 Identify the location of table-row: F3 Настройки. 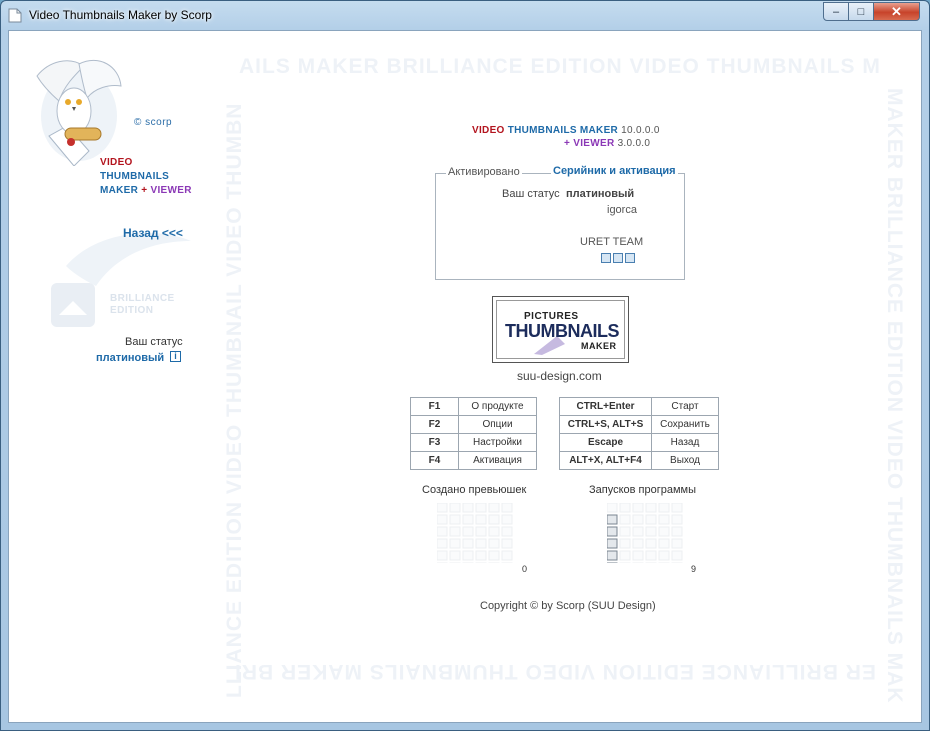
(473, 442).